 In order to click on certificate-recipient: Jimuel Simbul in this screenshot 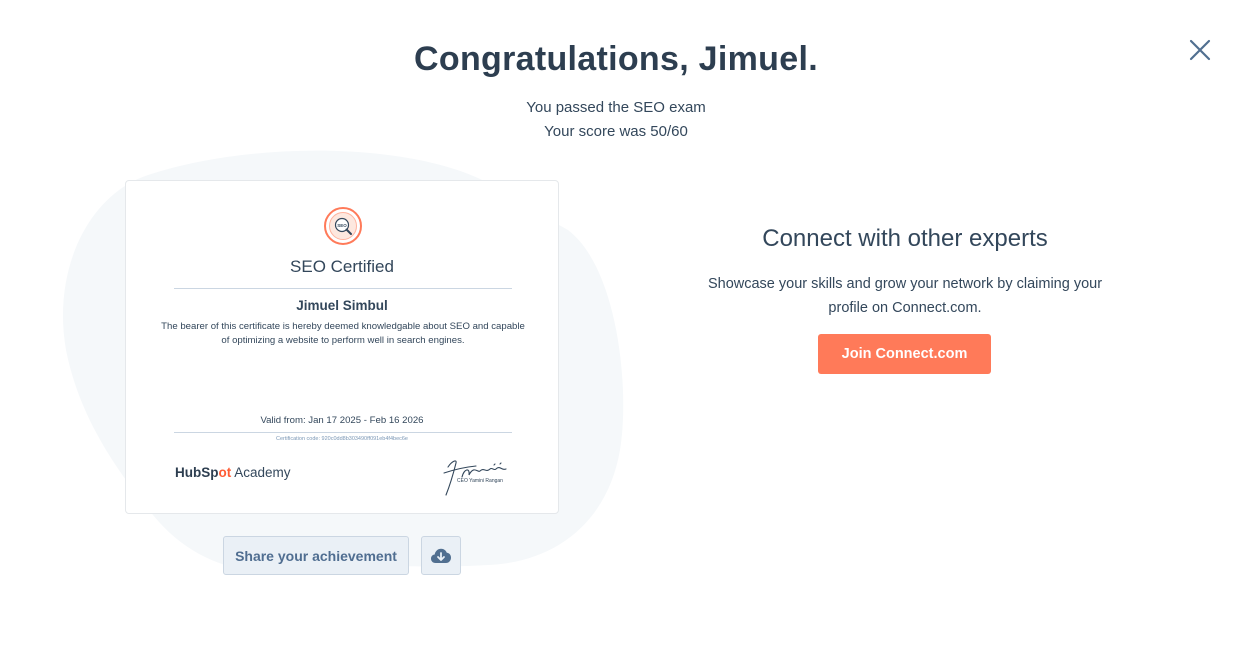, I will do `click(342, 305)`.